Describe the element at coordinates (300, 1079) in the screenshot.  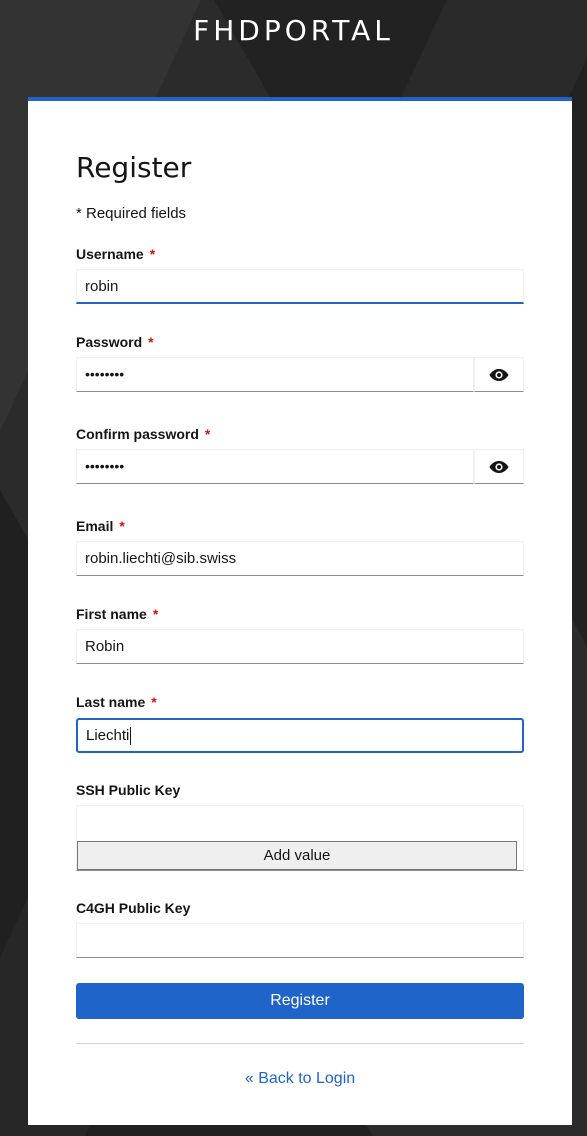
I see `back-to-login-link: « Back to Login` at that location.